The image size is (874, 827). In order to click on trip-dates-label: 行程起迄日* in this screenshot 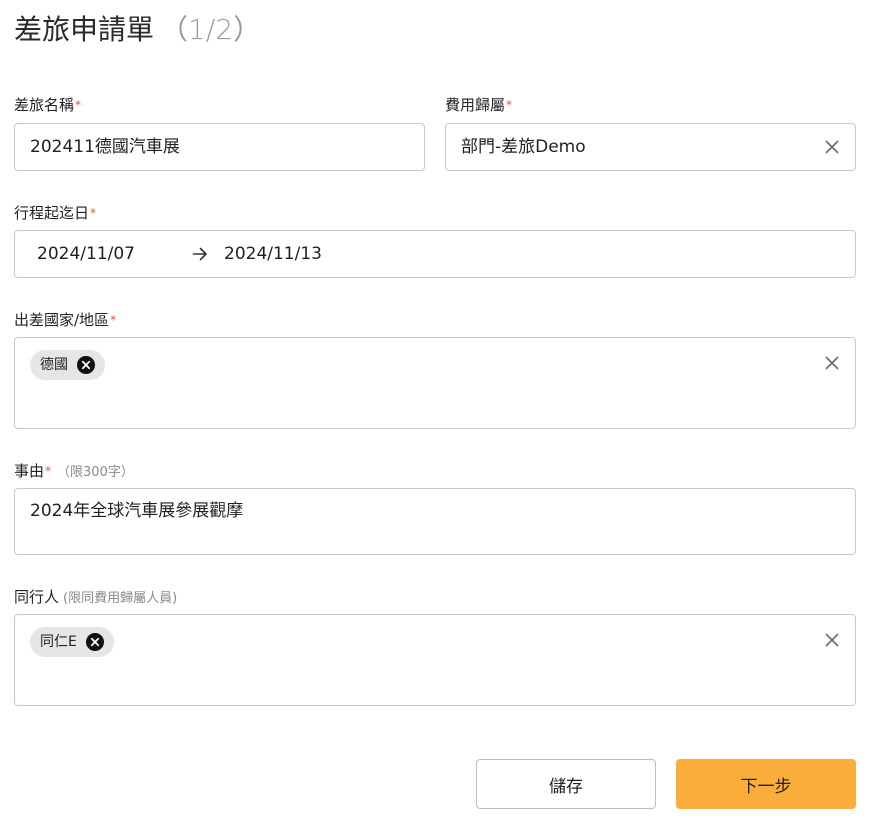, I will do `click(55, 213)`.